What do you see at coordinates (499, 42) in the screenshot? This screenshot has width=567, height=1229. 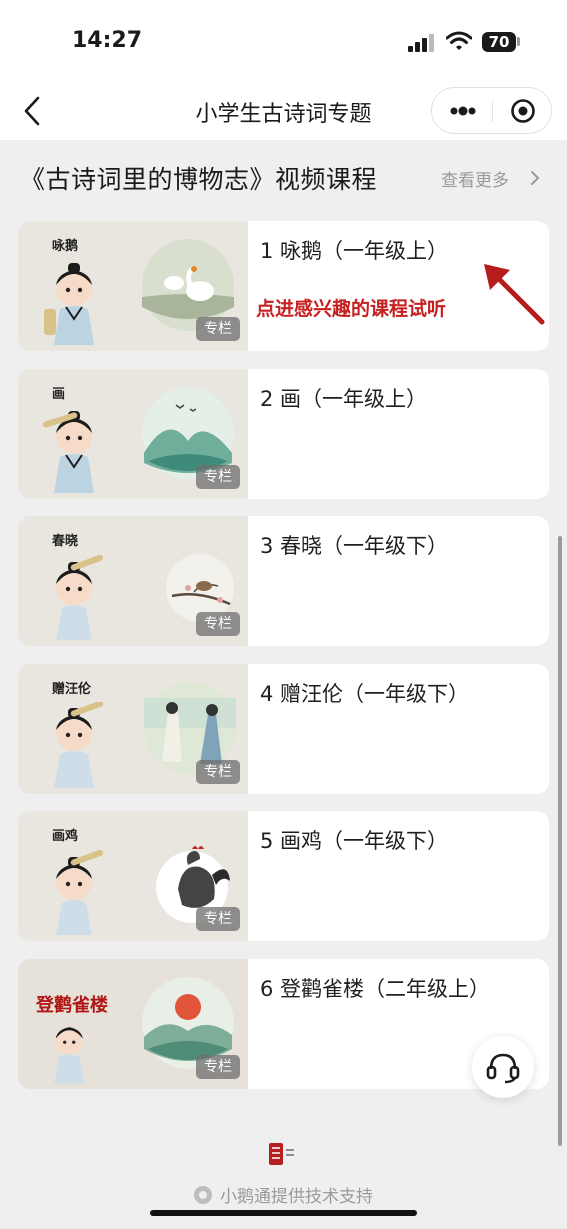 I see `battery-icon: 70` at bounding box center [499, 42].